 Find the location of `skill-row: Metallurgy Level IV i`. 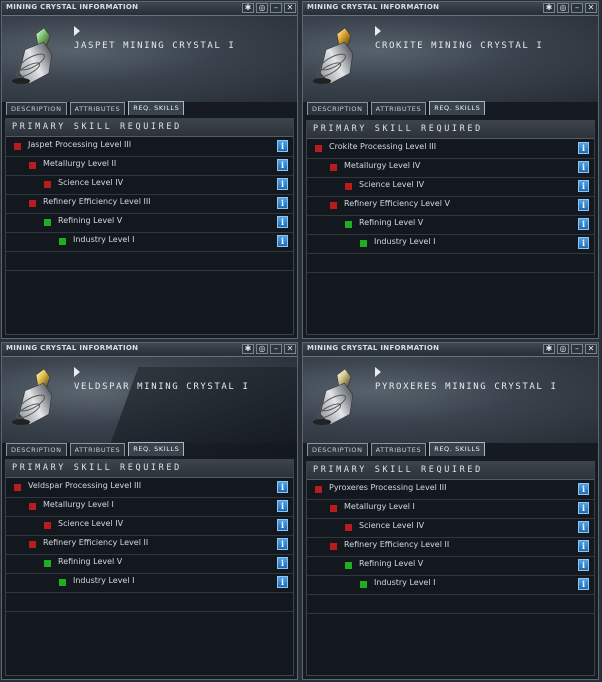

skill-row: Metallurgy Level IV i is located at coordinates (450, 168).